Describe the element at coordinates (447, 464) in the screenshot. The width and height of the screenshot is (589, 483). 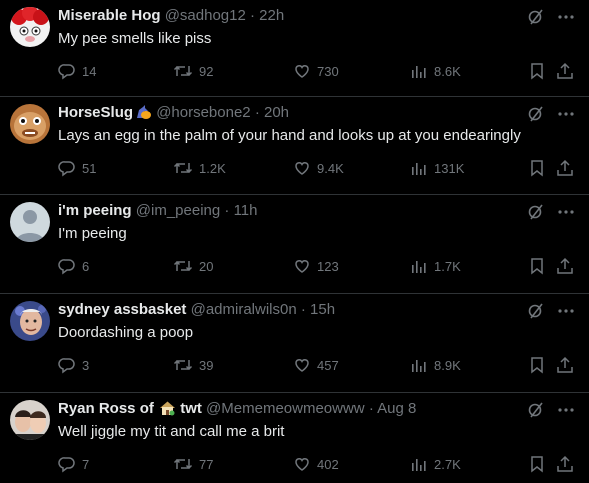
I see `view-count: 2.7K` at that location.